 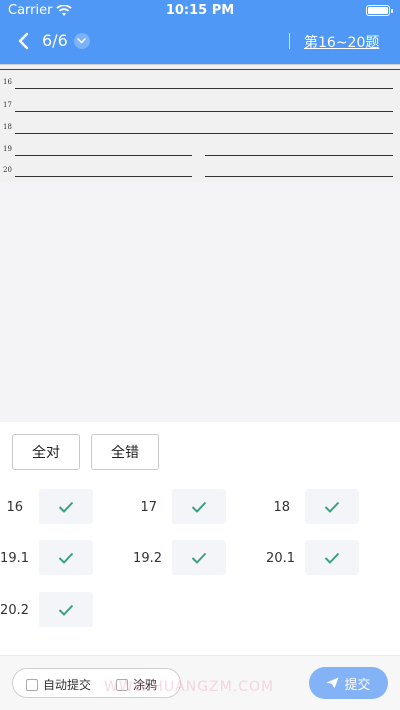 What do you see at coordinates (200, 174) in the screenshot?
I see `sheet-row: 20` at bounding box center [200, 174].